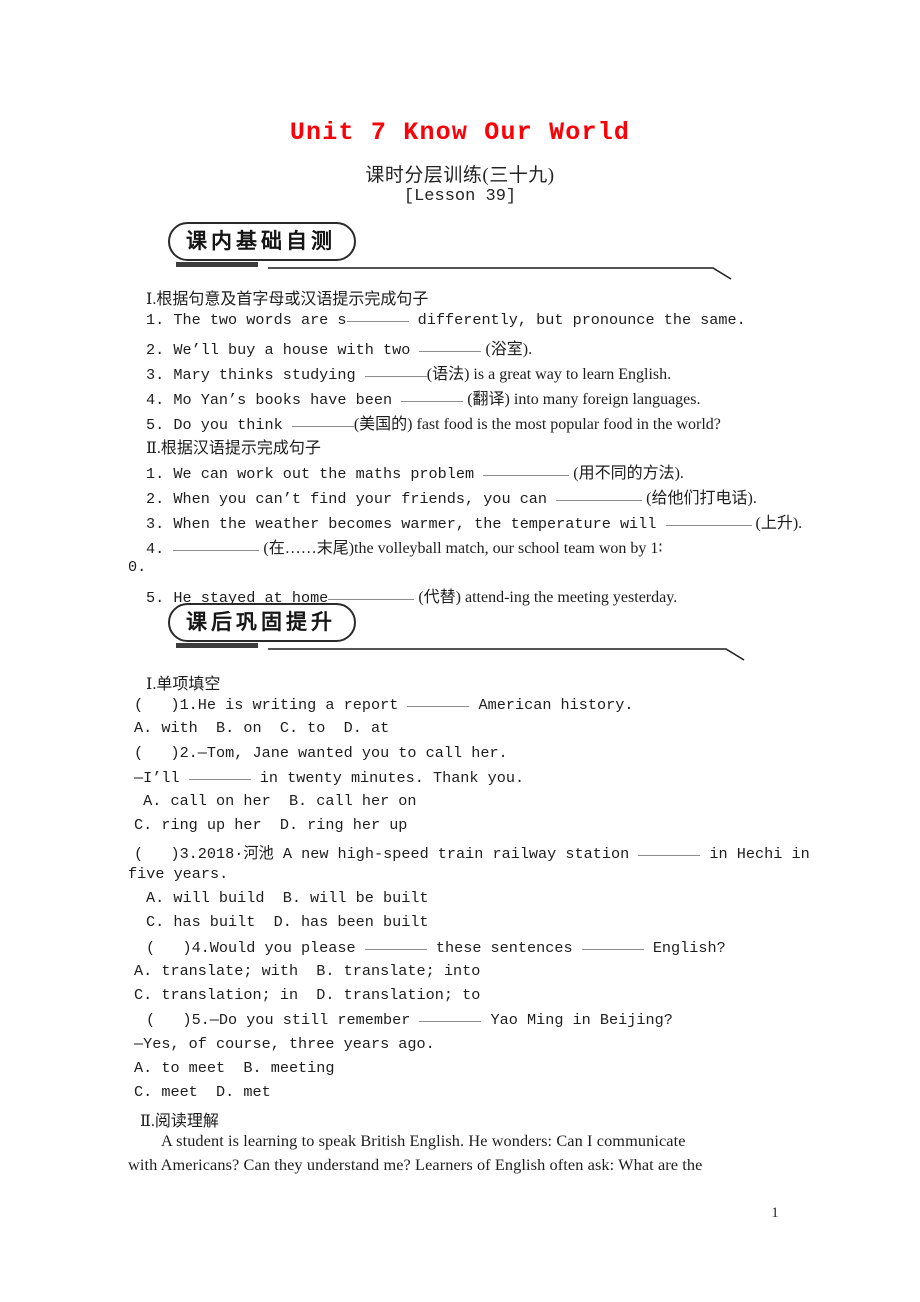 Image resolution: width=920 pixels, height=1302 pixels. Describe the element at coordinates (260, 320) in the screenshot. I see `item-text-pre: The two words are s` at that location.